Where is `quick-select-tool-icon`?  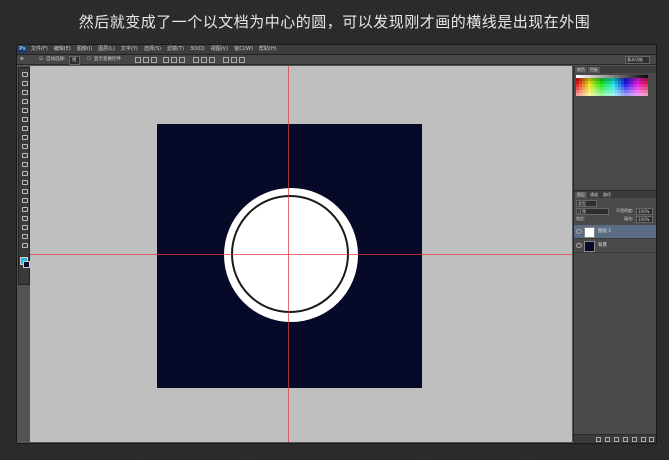 quick-select-tool-icon is located at coordinates (24, 101).